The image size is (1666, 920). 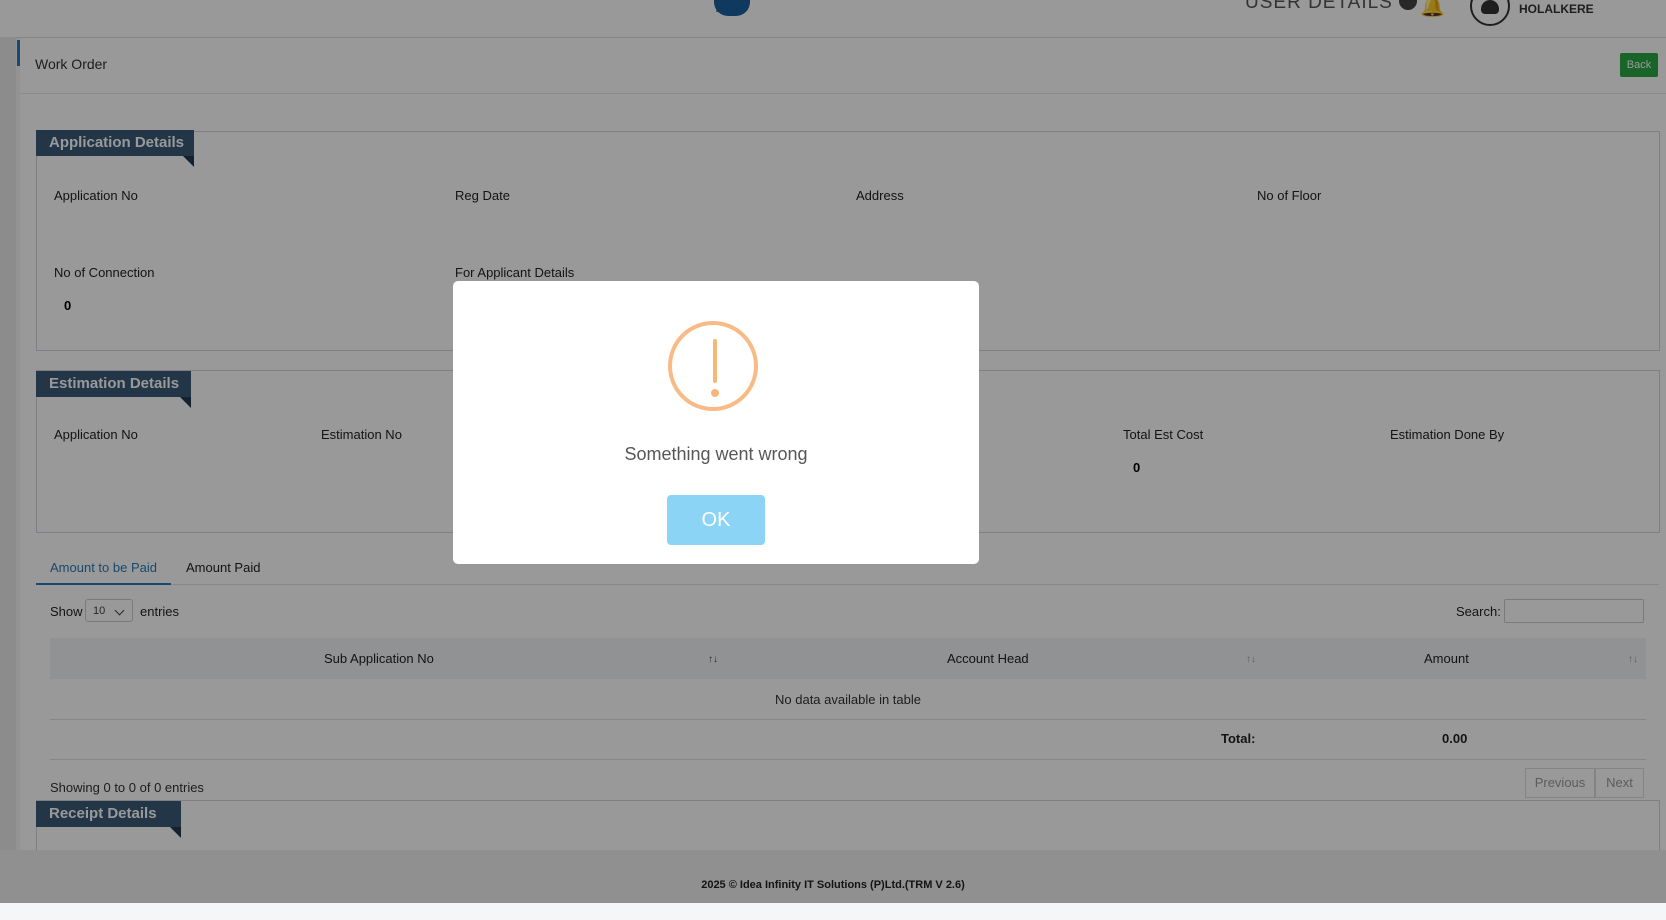 I want to click on alert-message: Something went wrong, so click(x=716, y=454).